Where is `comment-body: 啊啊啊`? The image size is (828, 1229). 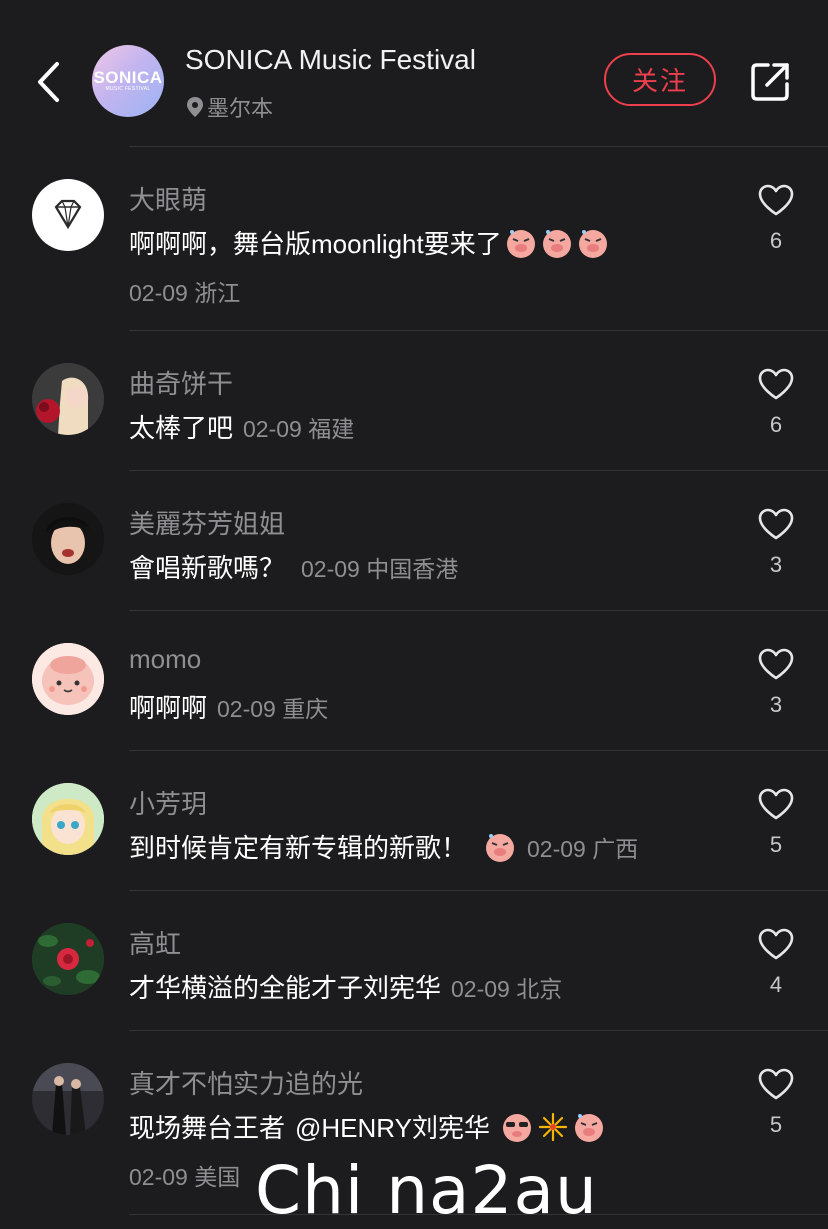
comment-body: 啊啊啊 is located at coordinates (168, 708).